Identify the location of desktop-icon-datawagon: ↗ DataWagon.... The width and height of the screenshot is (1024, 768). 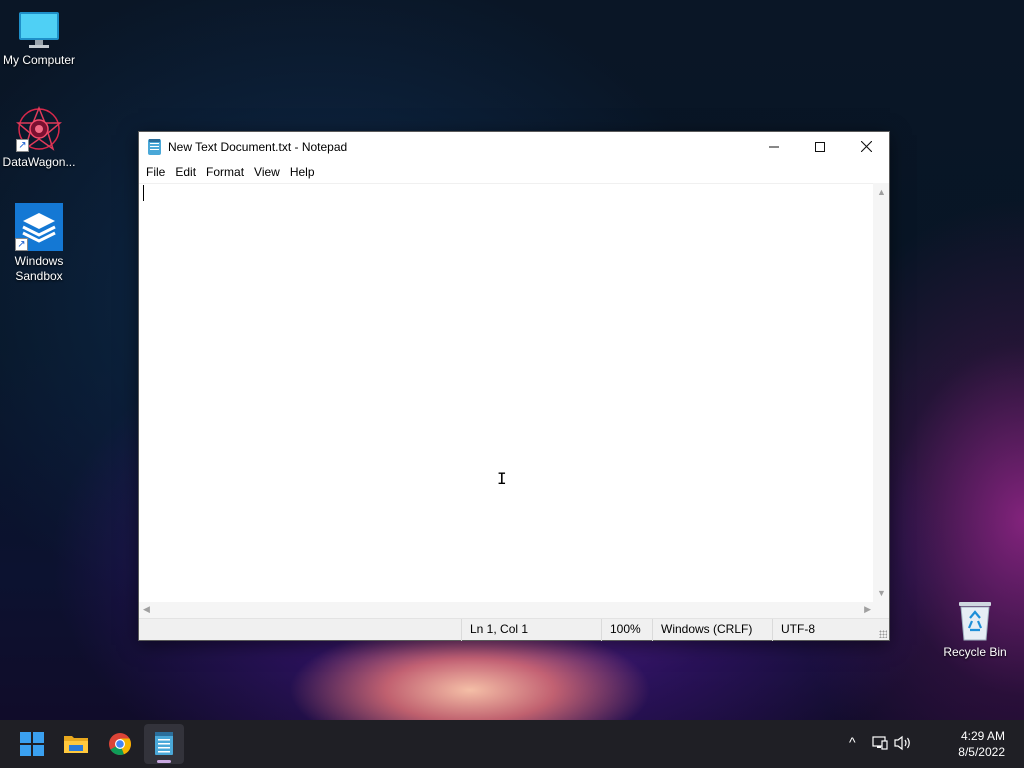
(39, 137).